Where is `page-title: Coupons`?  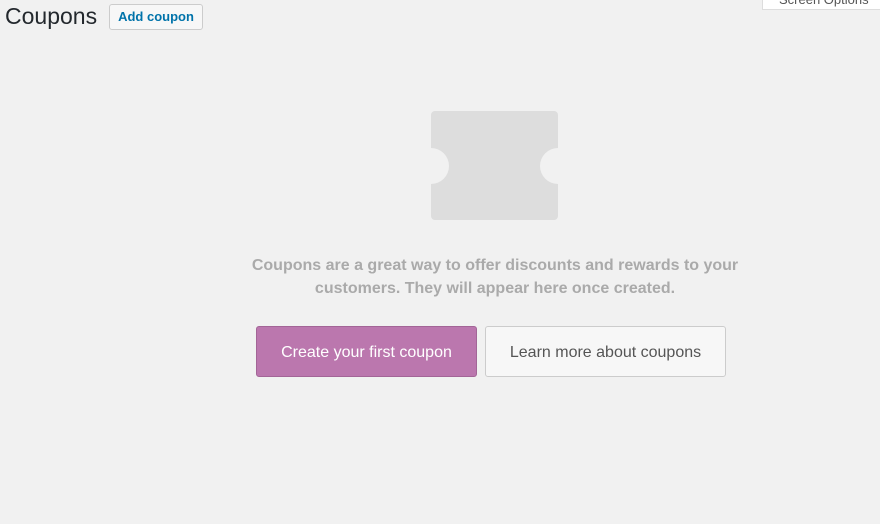
page-title: Coupons is located at coordinates (51, 16).